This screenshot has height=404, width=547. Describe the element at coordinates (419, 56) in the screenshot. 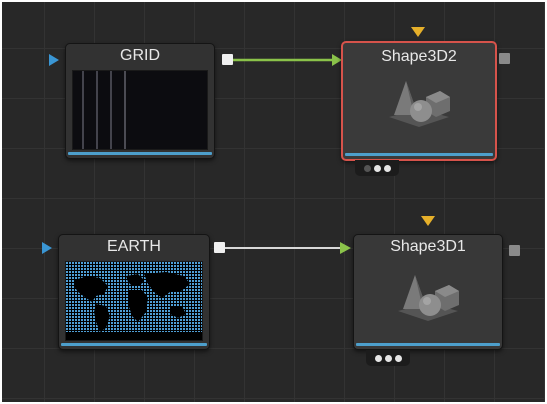

I see `node-shape3d2-title: Shape3D2` at that location.